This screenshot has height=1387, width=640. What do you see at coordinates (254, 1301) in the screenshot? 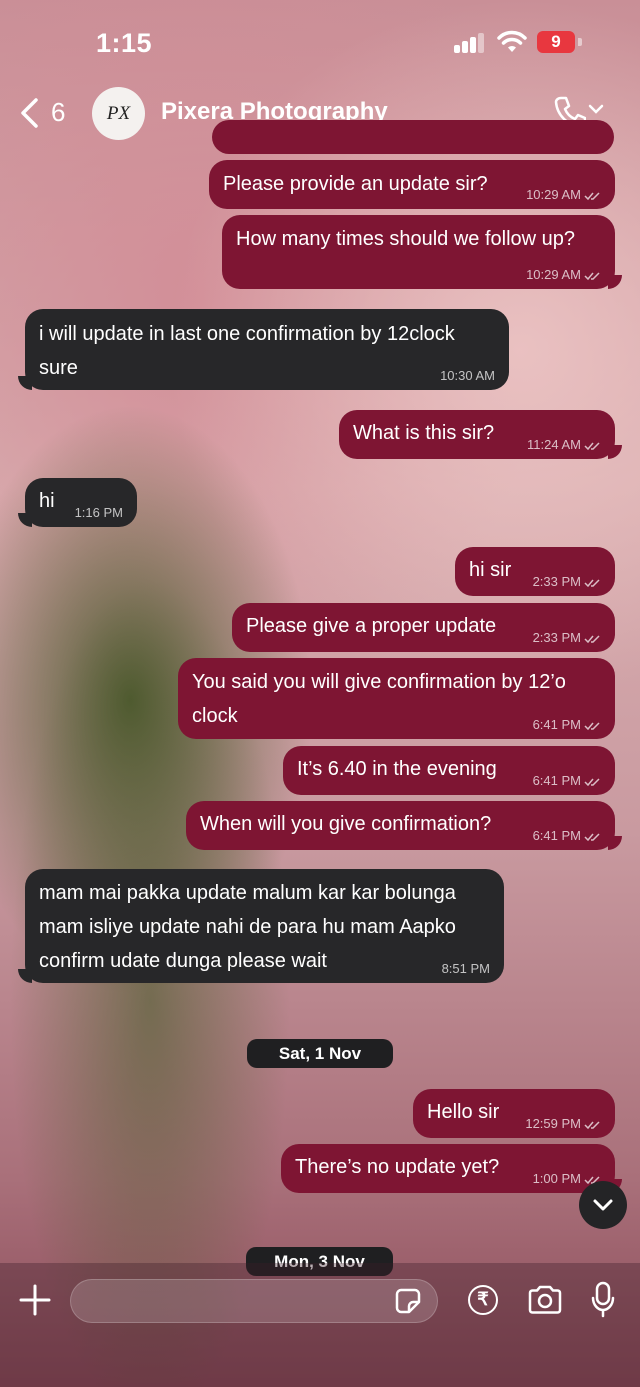
I see `message-input` at bounding box center [254, 1301].